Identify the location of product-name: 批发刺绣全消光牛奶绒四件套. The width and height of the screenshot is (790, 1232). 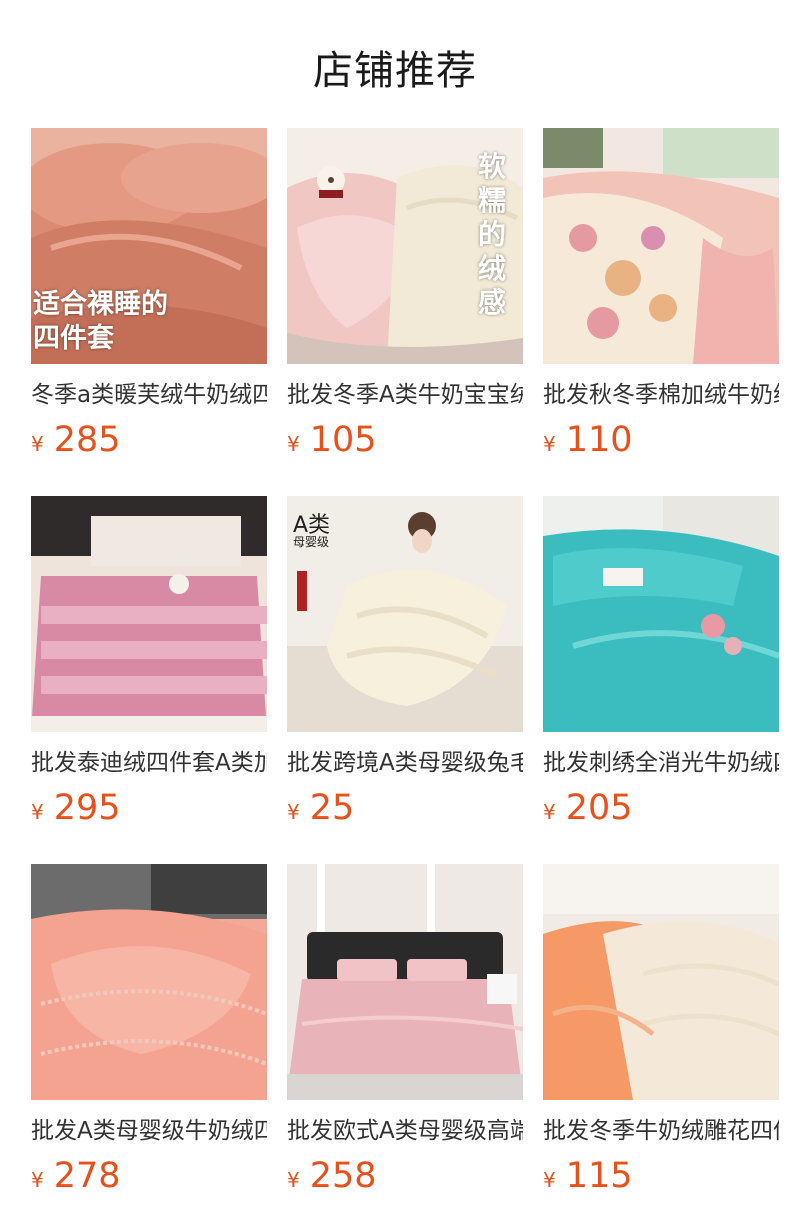
(661, 763).